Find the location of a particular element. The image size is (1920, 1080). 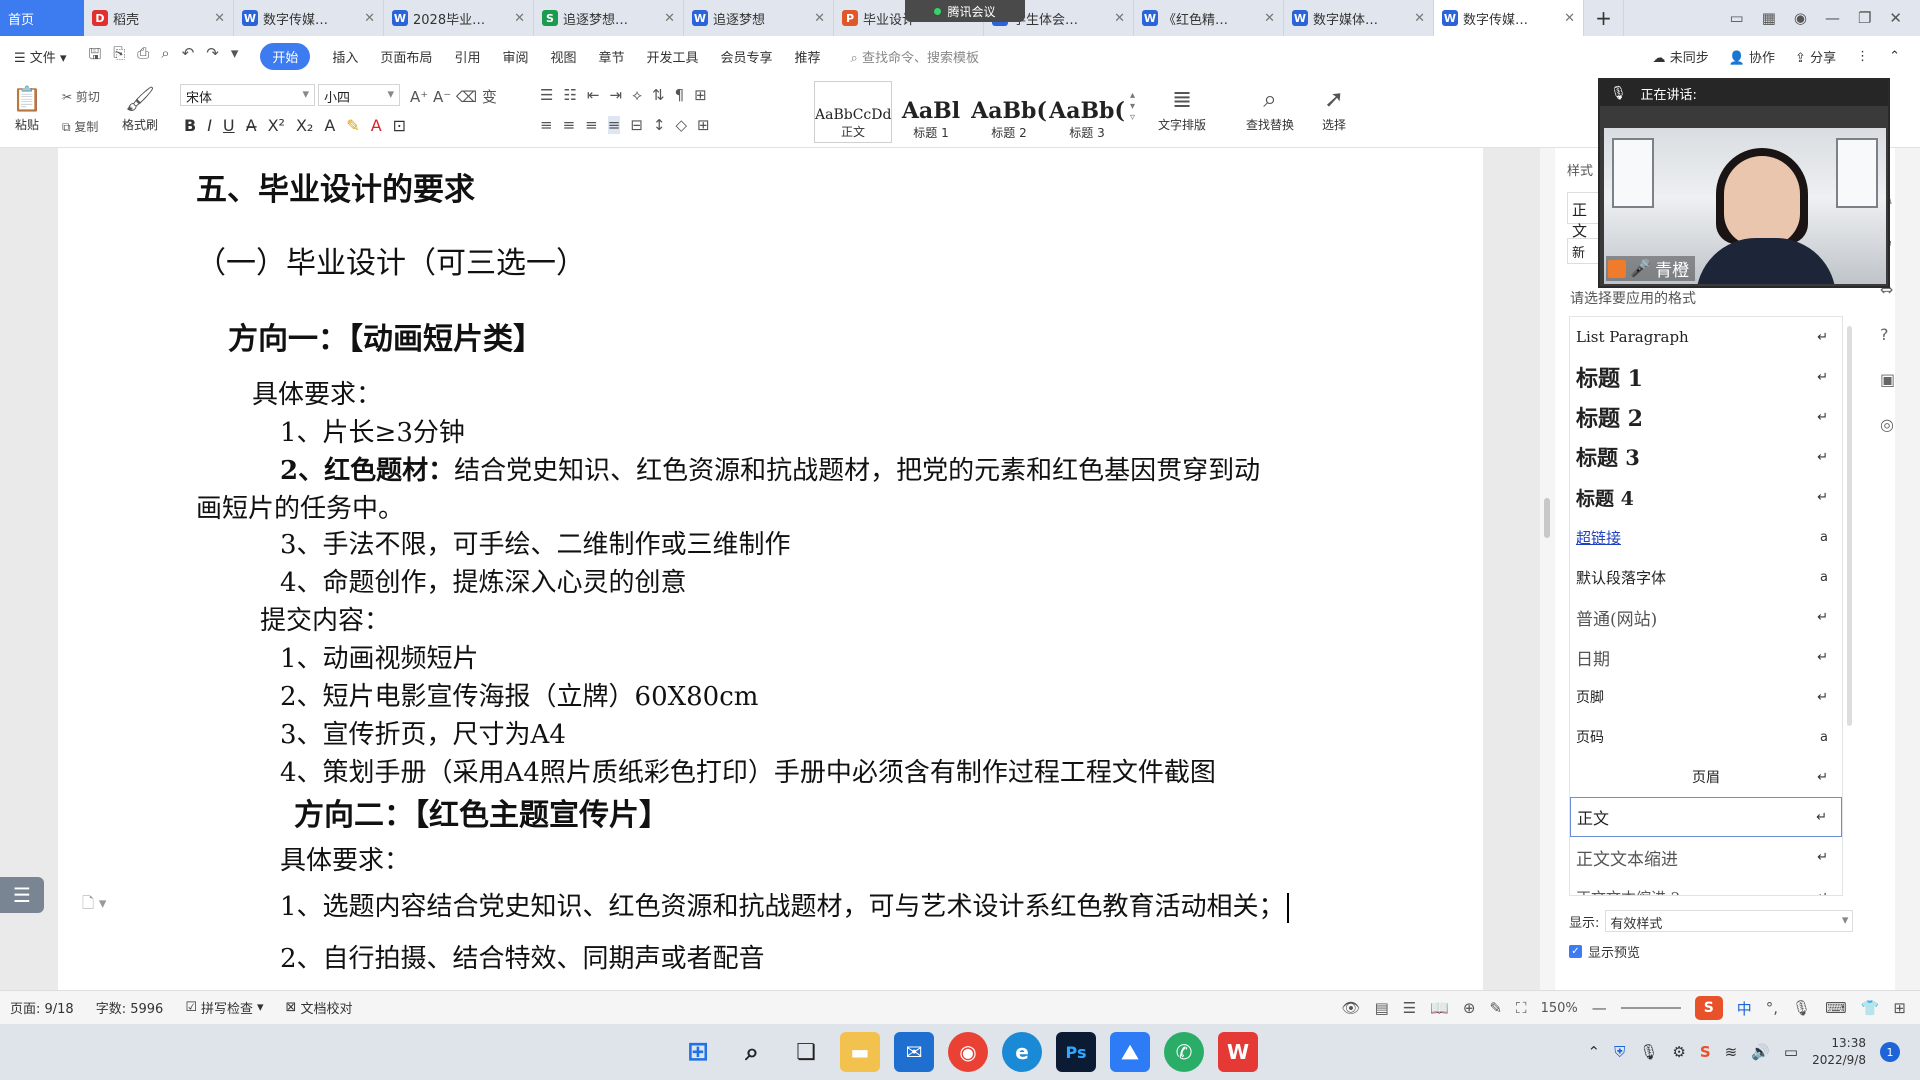

font-size-select: 小四 ▾ is located at coordinates (359, 95).